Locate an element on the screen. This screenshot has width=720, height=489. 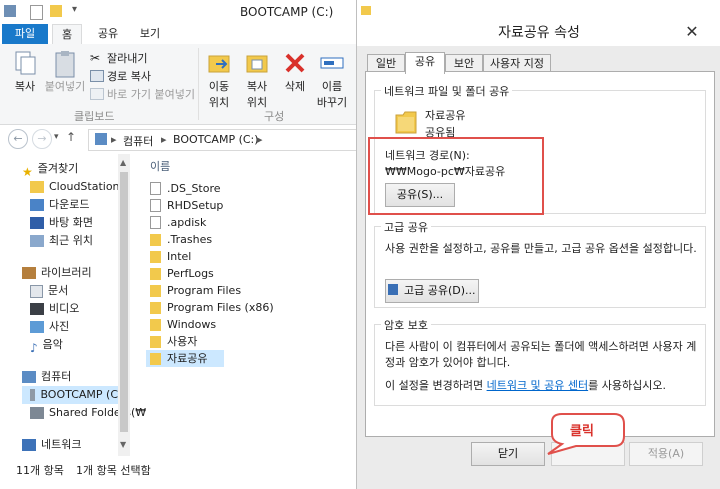
cut-button: ✂ 잘라내기 is located at coordinates (118, 58).